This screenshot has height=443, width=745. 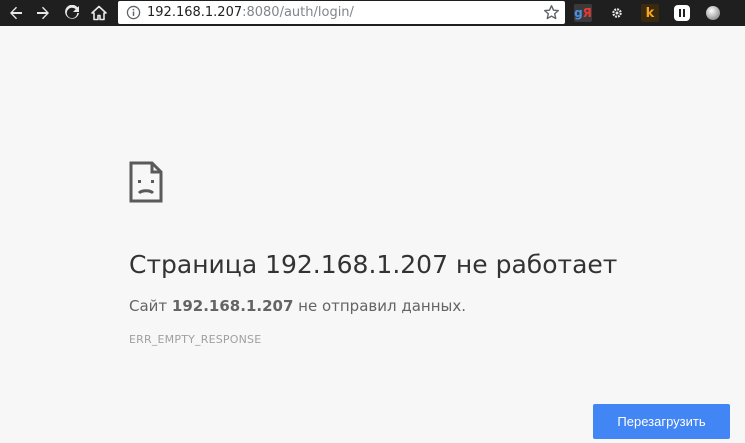 I want to click on browser-toolbar: 192.168.1.207:8080/auth/login/ gЯ k, so click(x=372, y=13).